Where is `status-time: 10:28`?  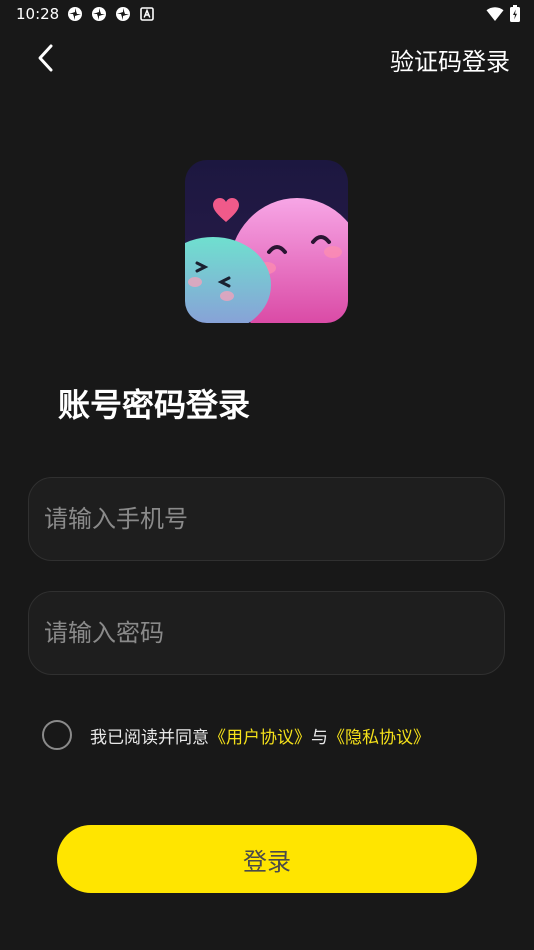
status-time: 10:28 is located at coordinates (38, 14).